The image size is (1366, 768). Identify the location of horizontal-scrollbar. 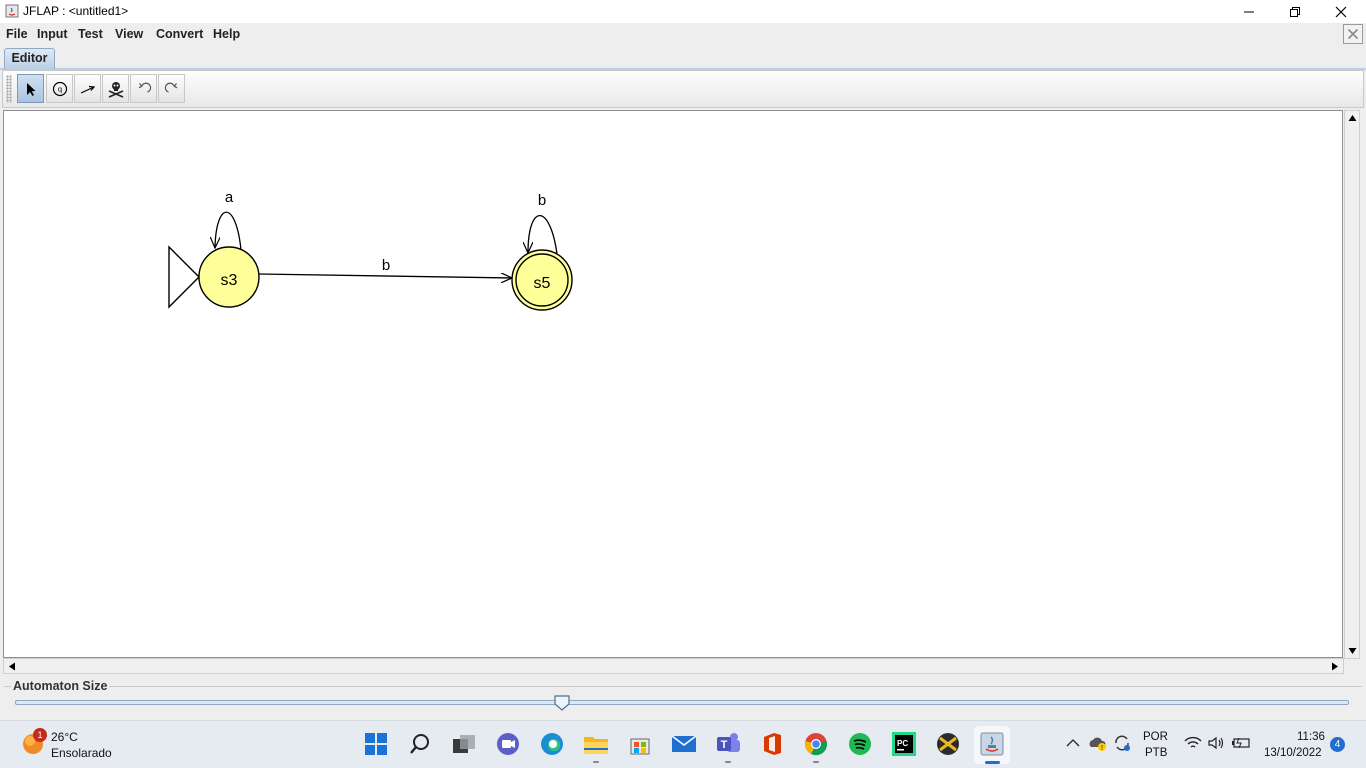
(673, 666).